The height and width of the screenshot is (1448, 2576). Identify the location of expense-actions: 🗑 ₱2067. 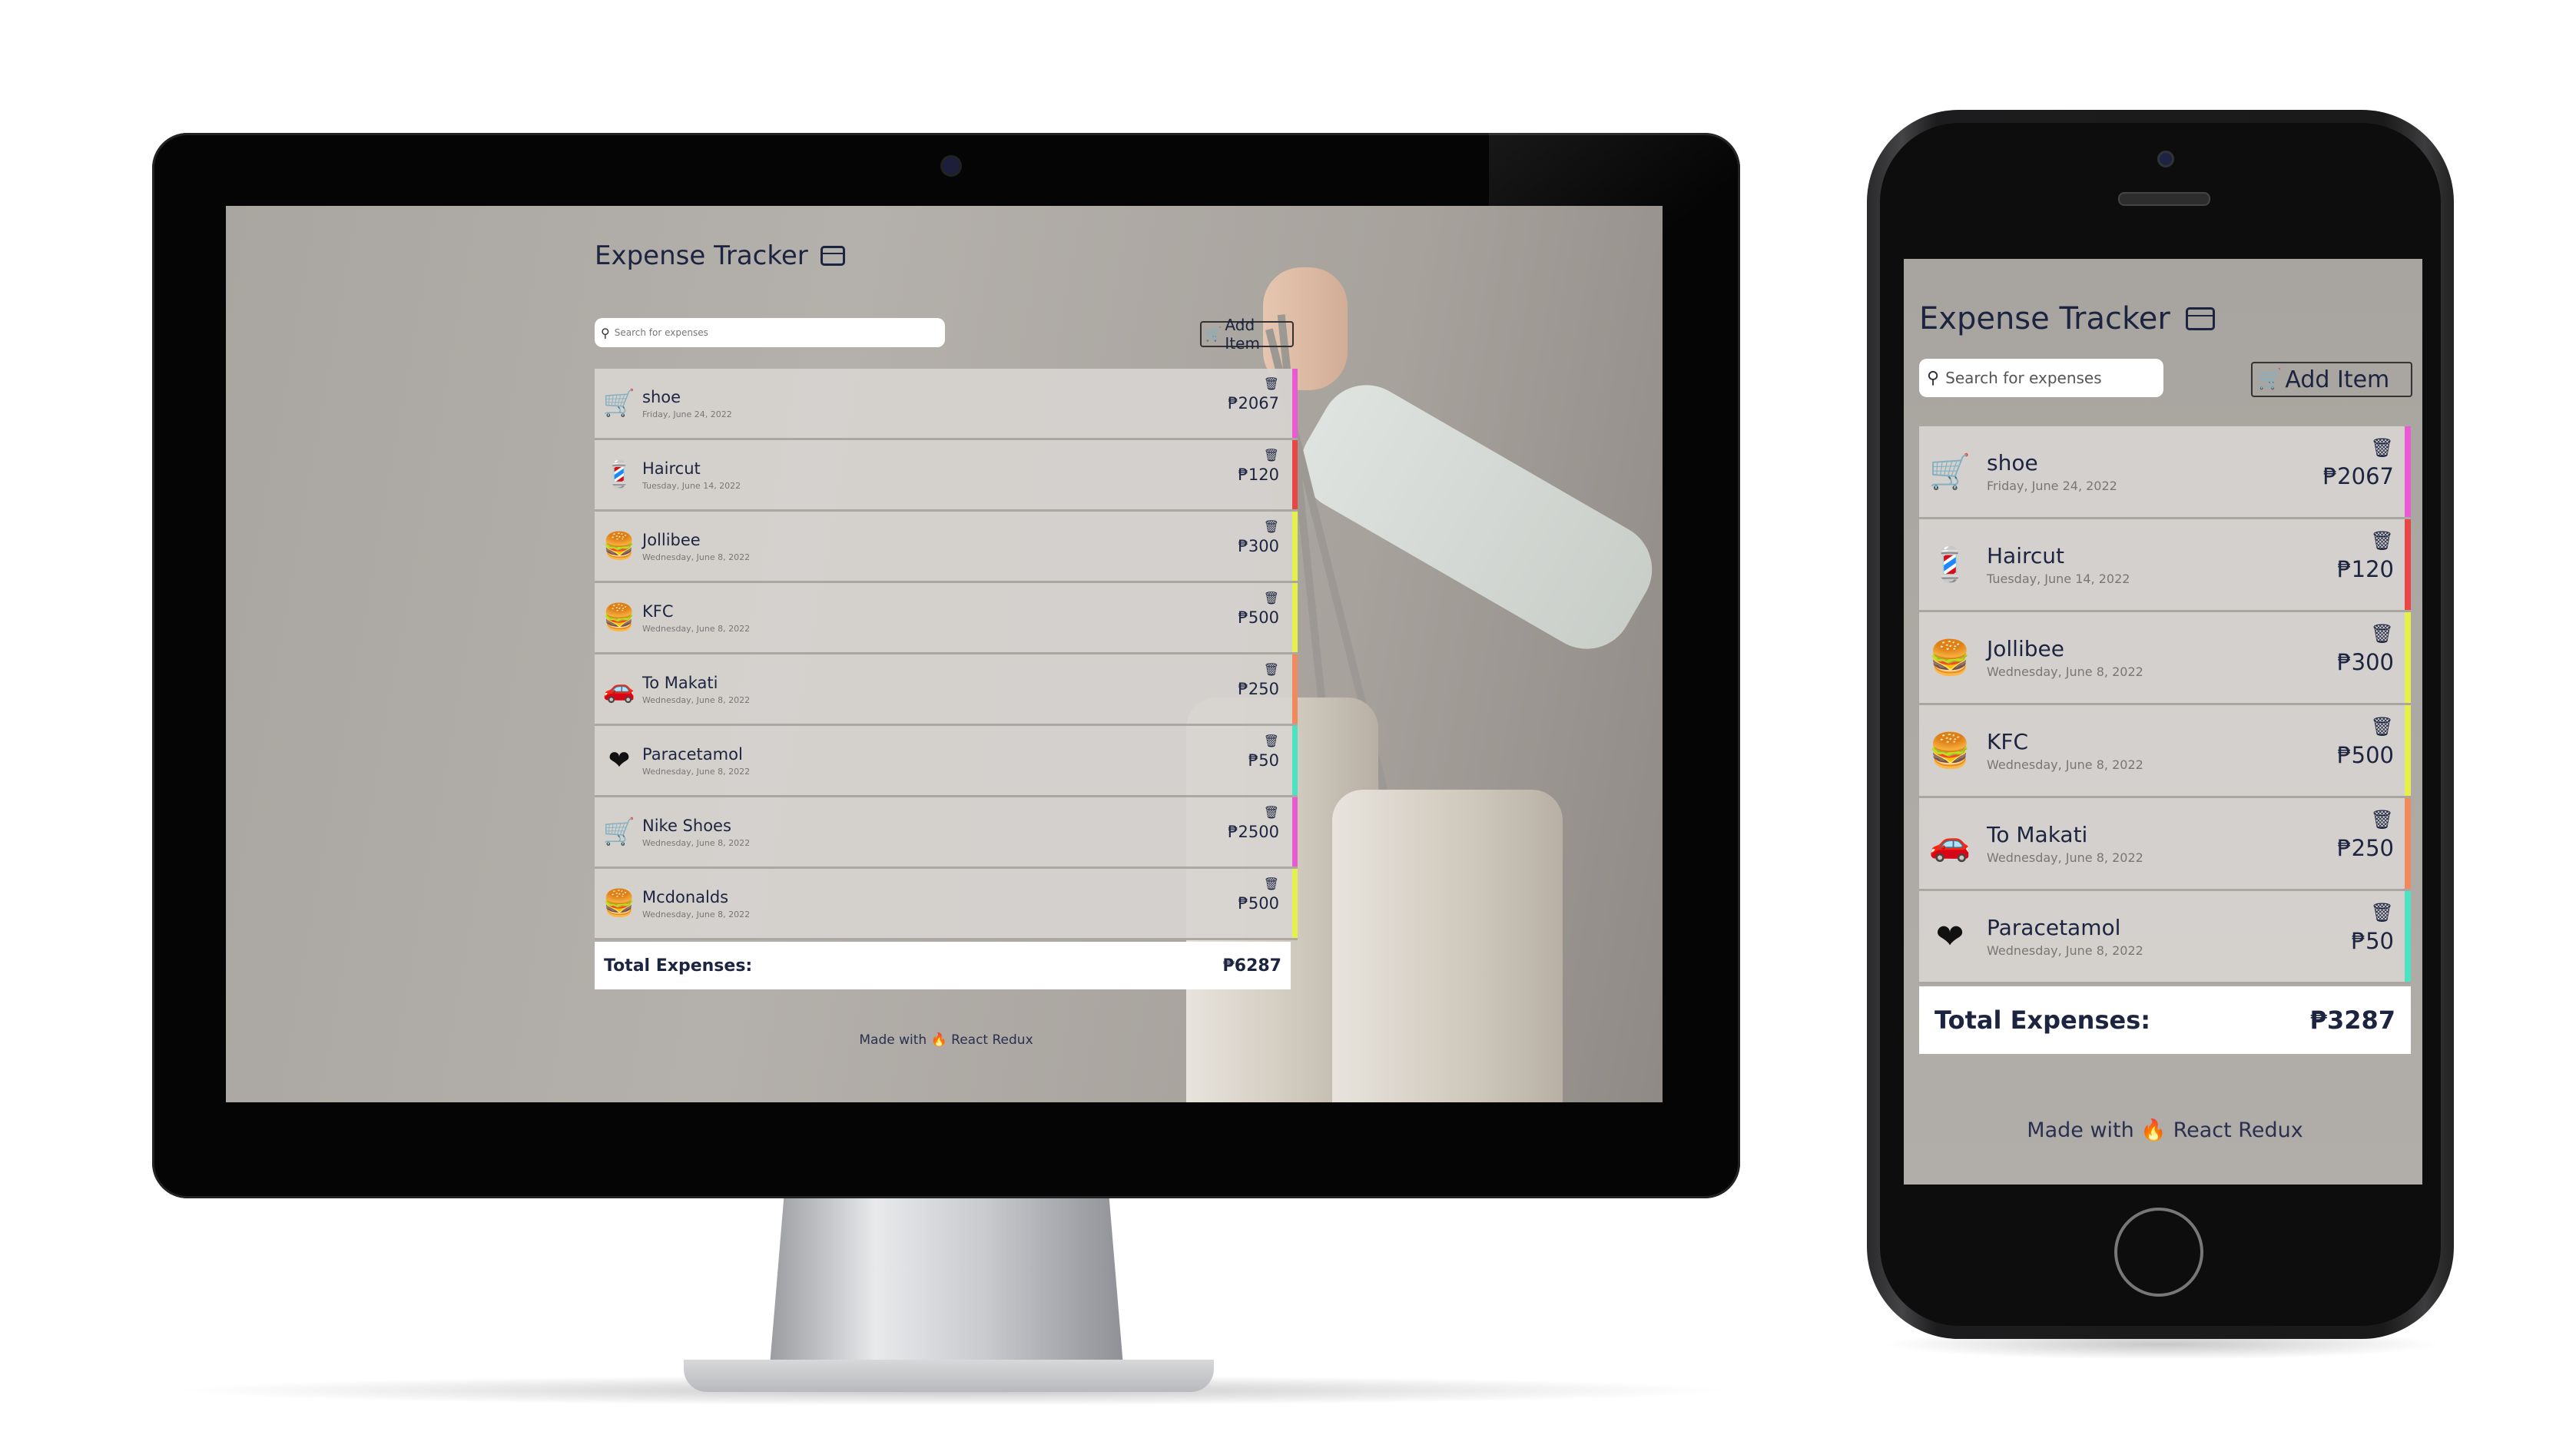
(2358, 463).